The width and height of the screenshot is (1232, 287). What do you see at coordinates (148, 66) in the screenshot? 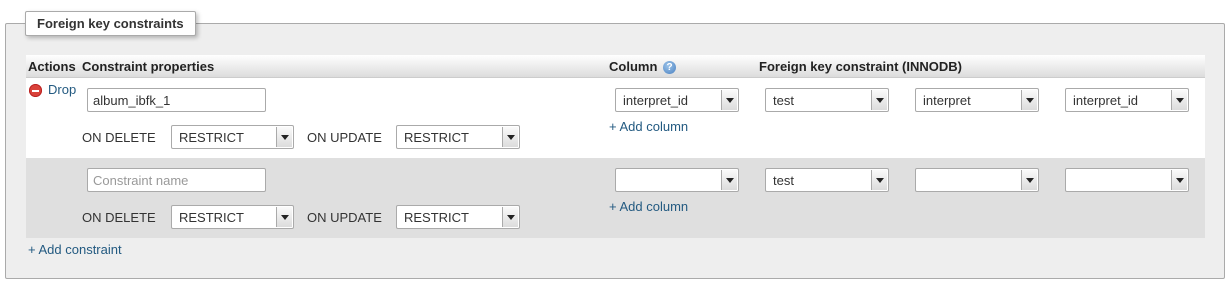
I see `header-constraint-properties: Constraint properties` at bounding box center [148, 66].